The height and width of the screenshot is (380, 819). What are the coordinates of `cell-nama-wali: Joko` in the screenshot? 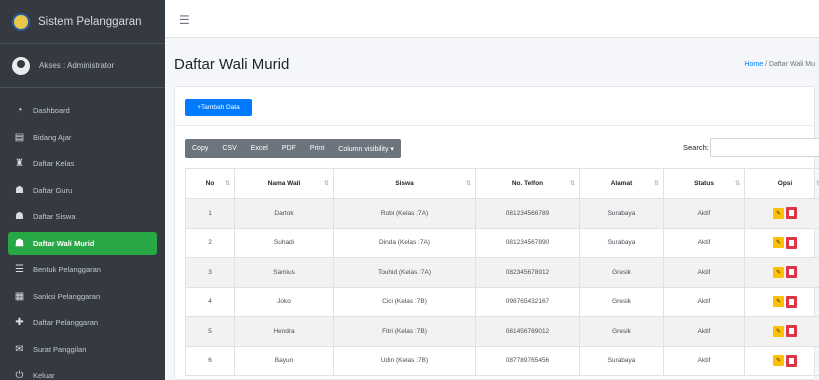 It's located at (284, 301).